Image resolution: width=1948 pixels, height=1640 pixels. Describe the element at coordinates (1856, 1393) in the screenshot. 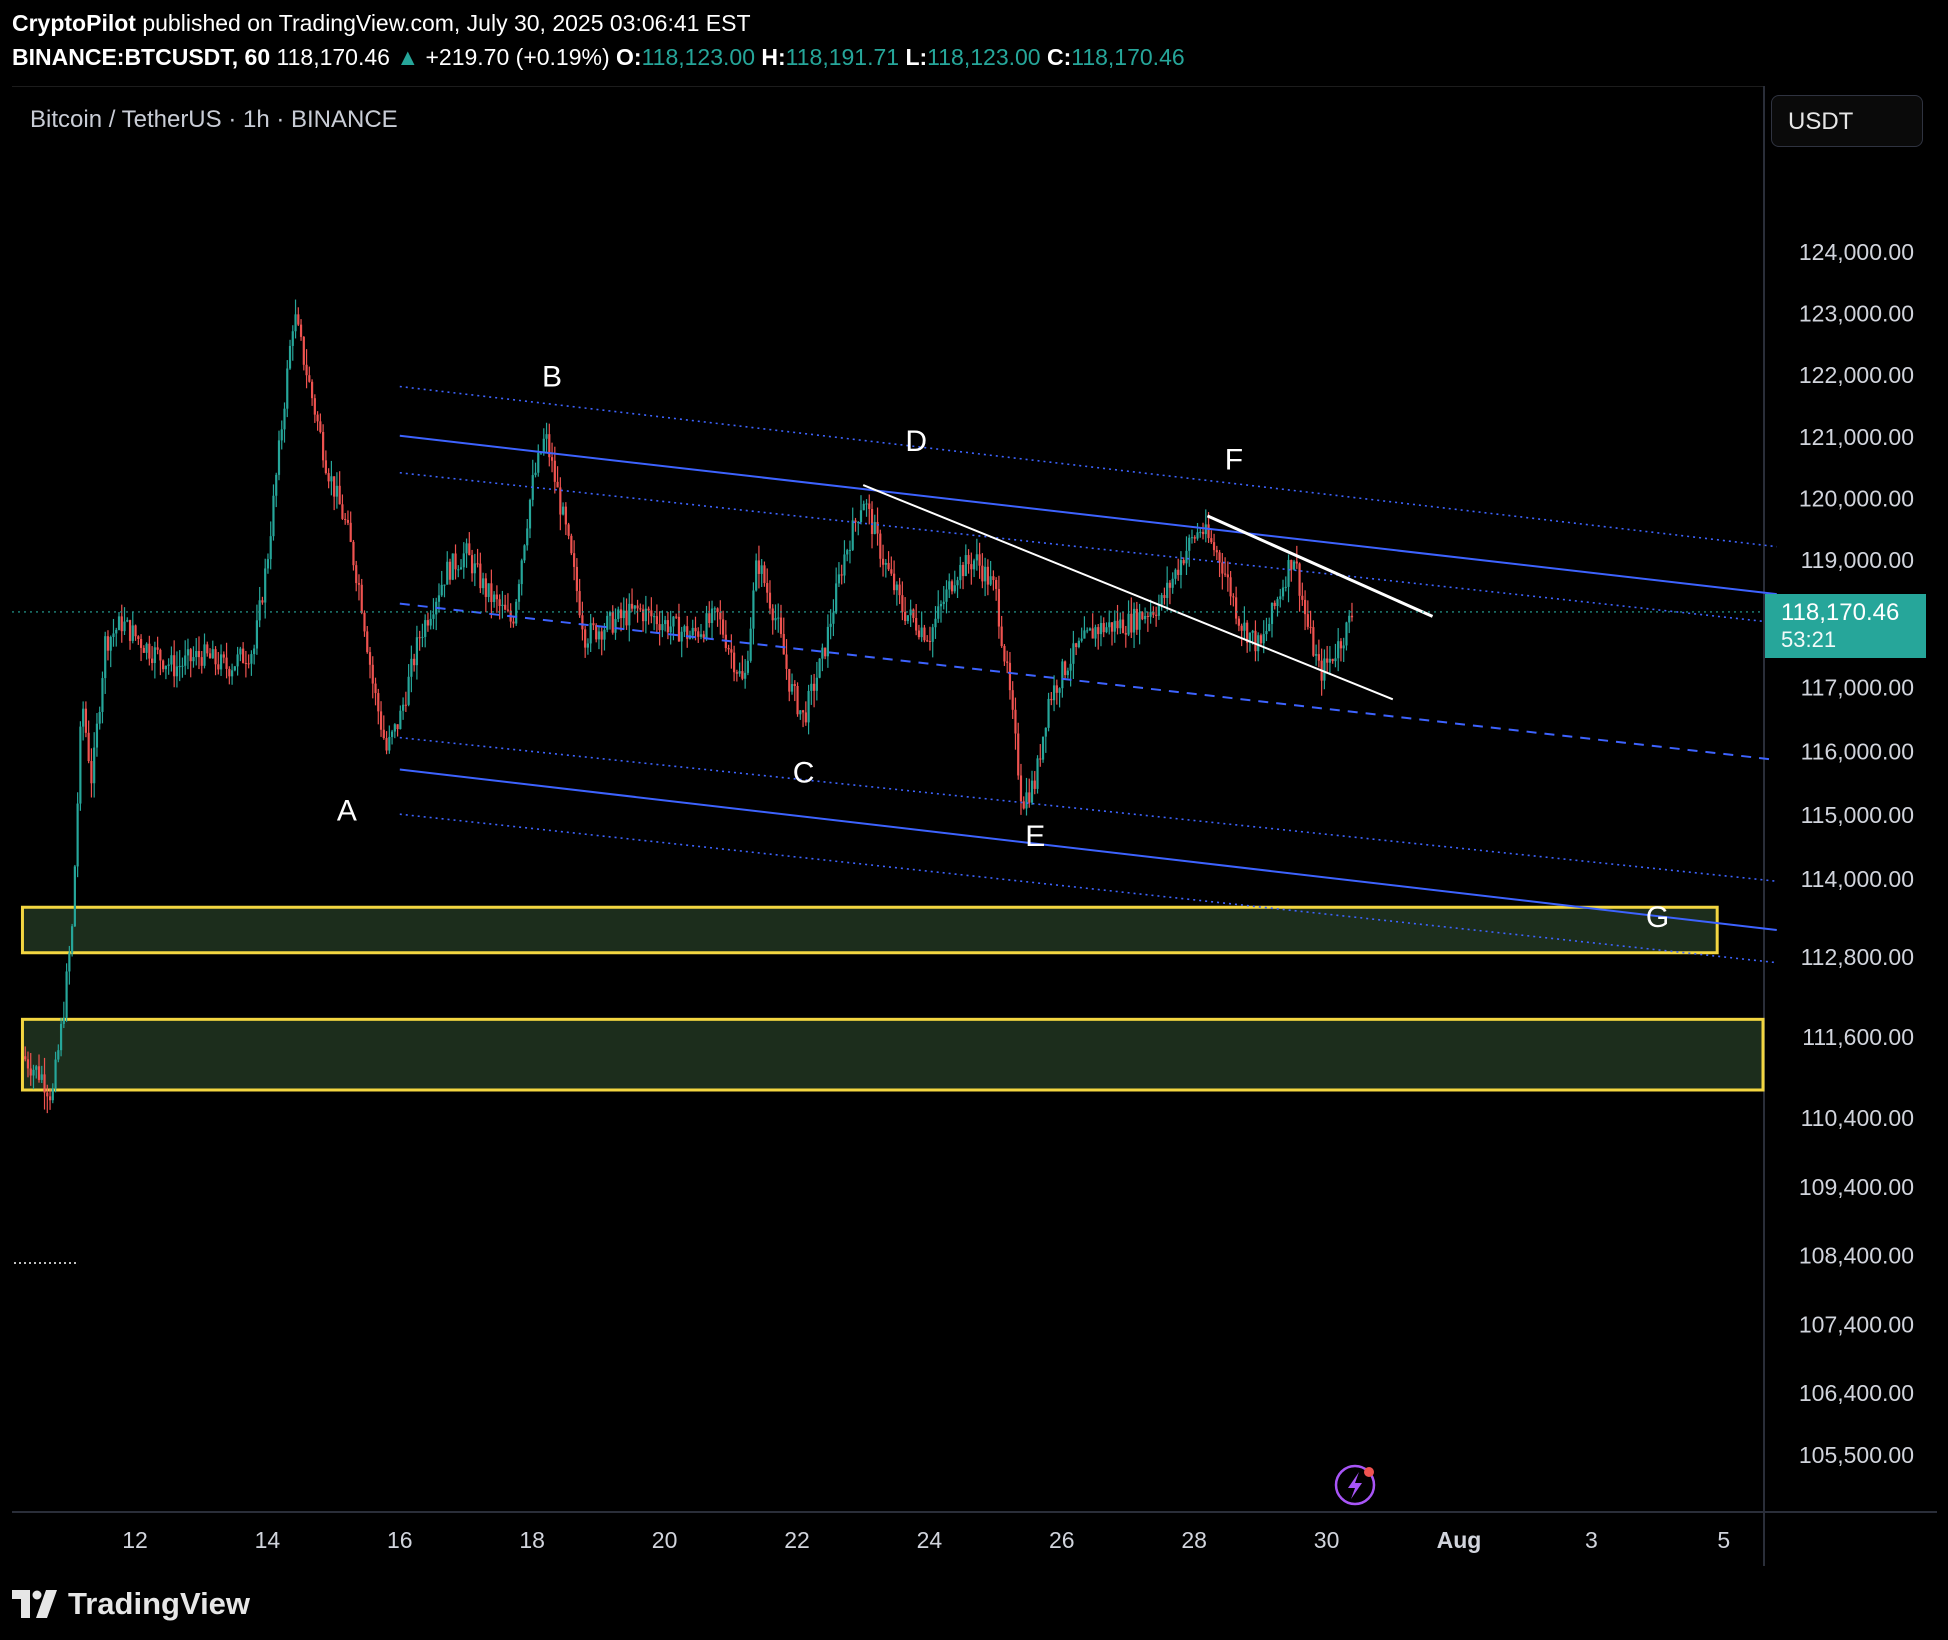

I see `price-axis-label: 106,400.00` at that location.